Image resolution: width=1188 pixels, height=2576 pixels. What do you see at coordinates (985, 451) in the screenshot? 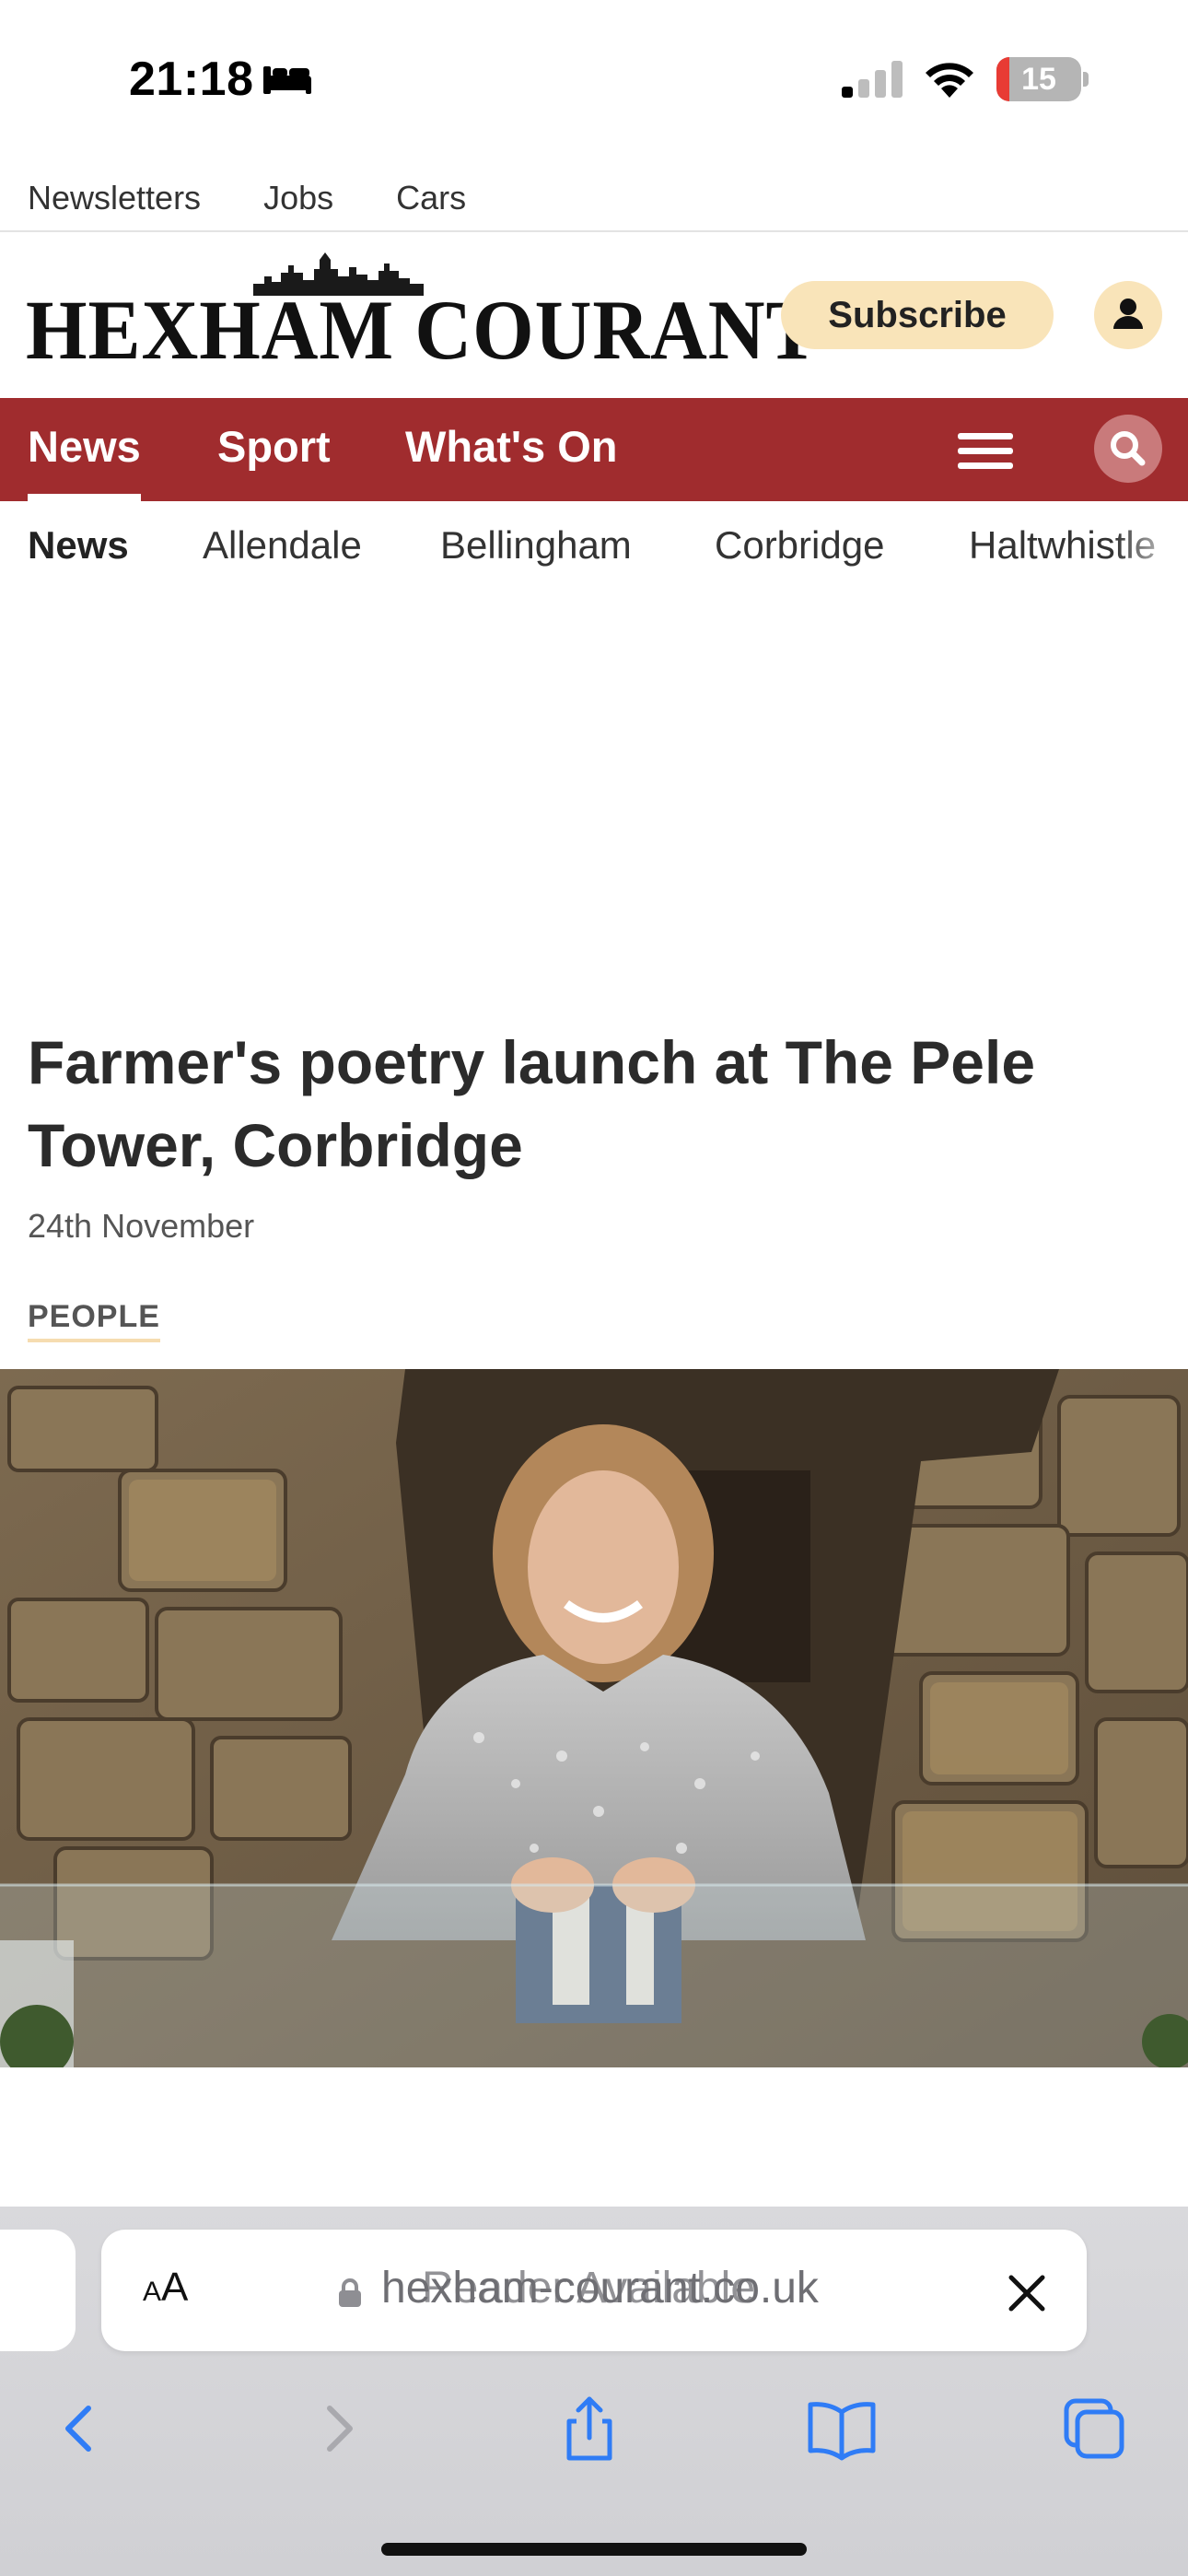
I see `hamburger-menu-icon` at bounding box center [985, 451].